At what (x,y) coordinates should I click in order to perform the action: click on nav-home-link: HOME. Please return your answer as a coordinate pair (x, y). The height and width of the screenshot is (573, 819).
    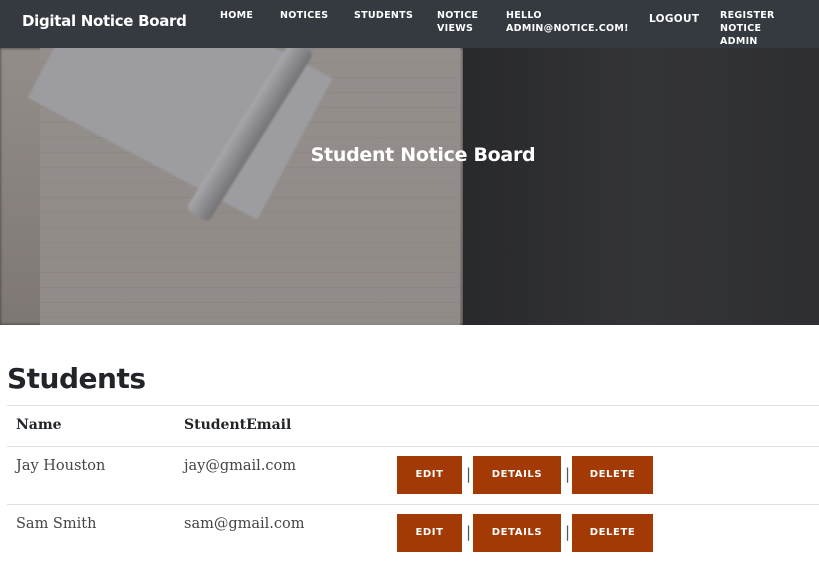
    Looking at the image, I should click on (236, 15).